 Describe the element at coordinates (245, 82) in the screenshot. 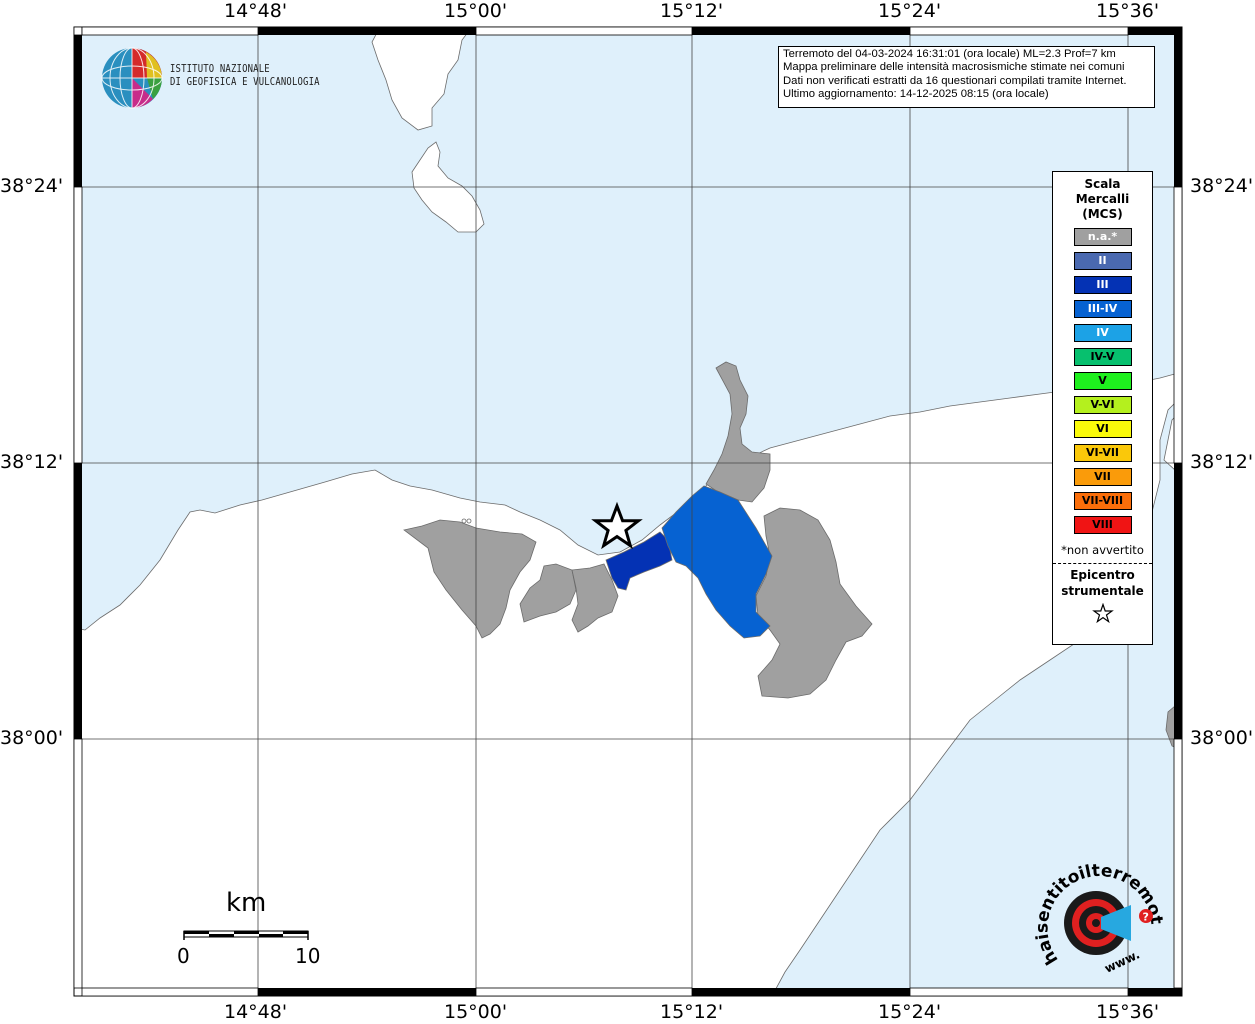

I see `ingv-name-line2: DI GEOFISICA E VULCANOLOGIA` at that location.